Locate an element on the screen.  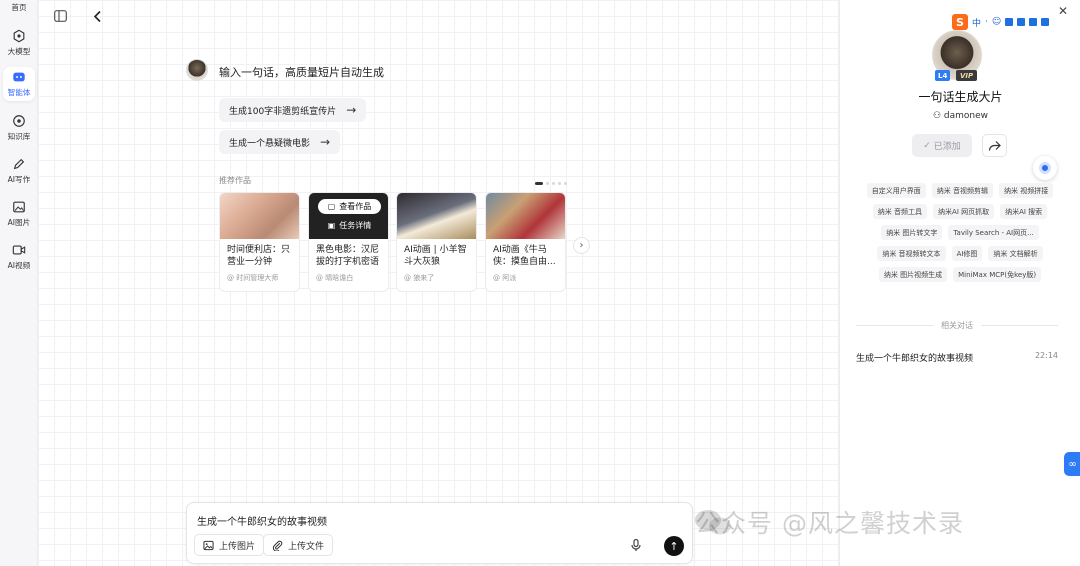
nav-label: 智能体 is located at coordinates (19, 92).